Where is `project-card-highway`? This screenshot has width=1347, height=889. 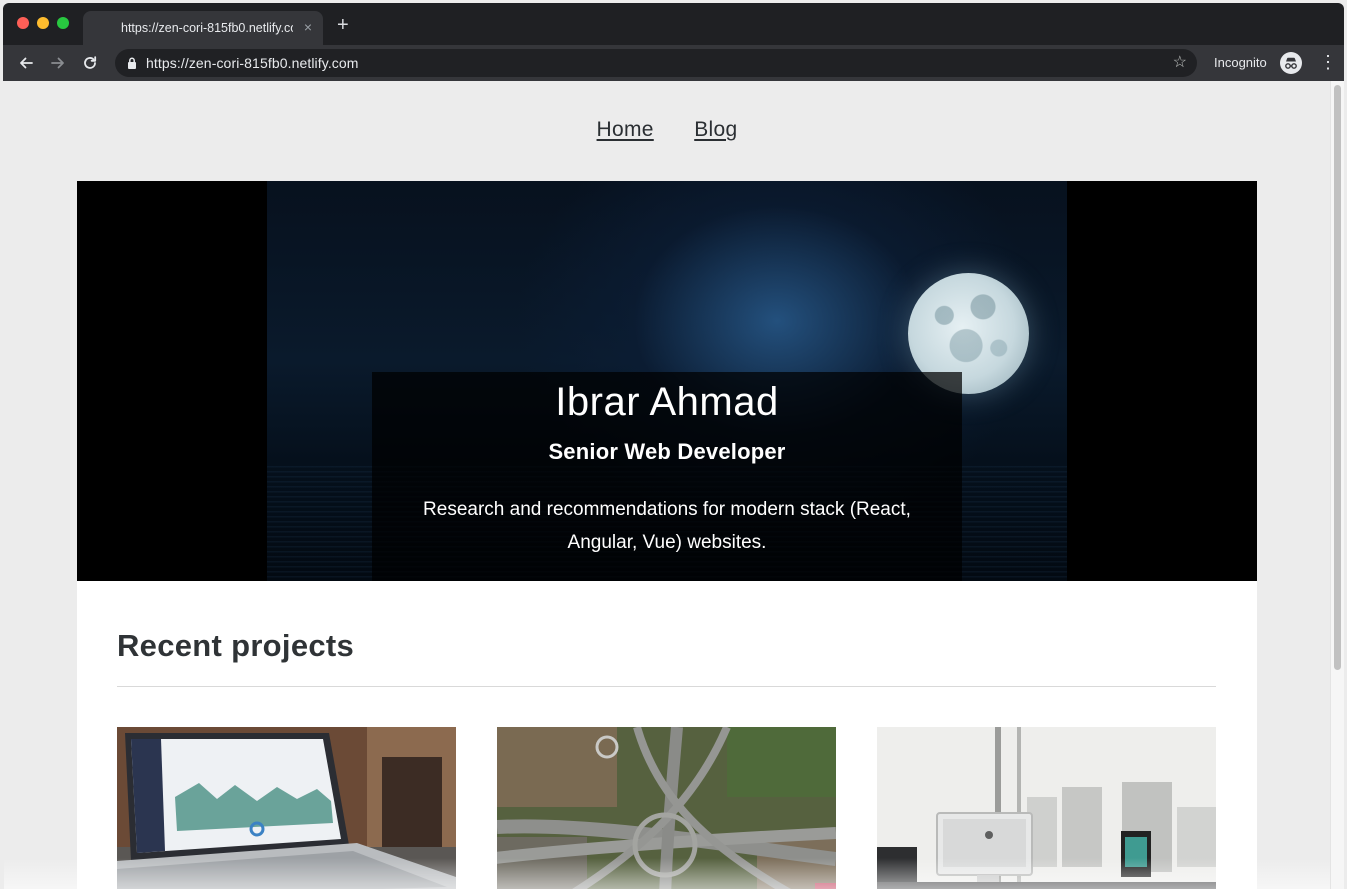 project-card-highway is located at coordinates (666, 808).